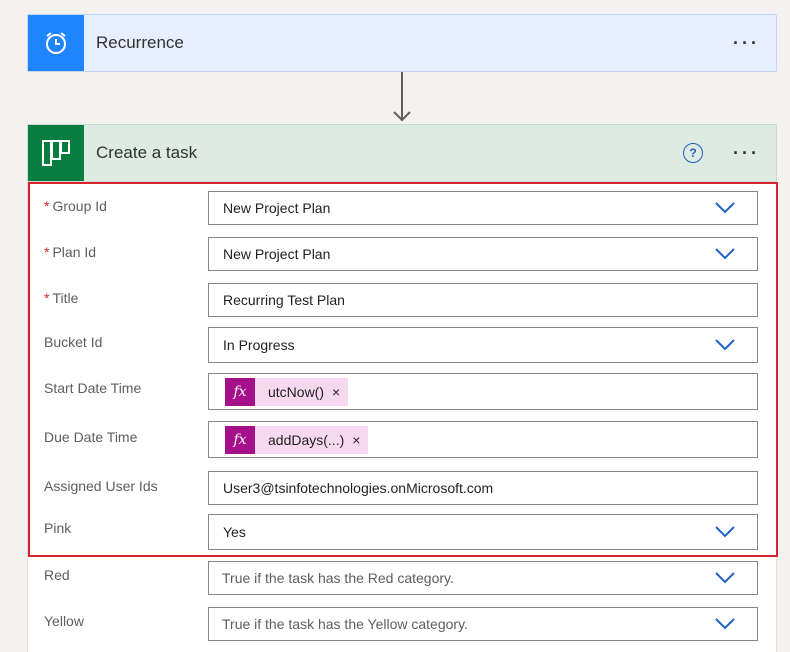 This screenshot has height=652, width=790. What do you see at coordinates (746, 153) in the screenshot?
I see `create-task-more-button: ···` at bounding box center [746, 153].